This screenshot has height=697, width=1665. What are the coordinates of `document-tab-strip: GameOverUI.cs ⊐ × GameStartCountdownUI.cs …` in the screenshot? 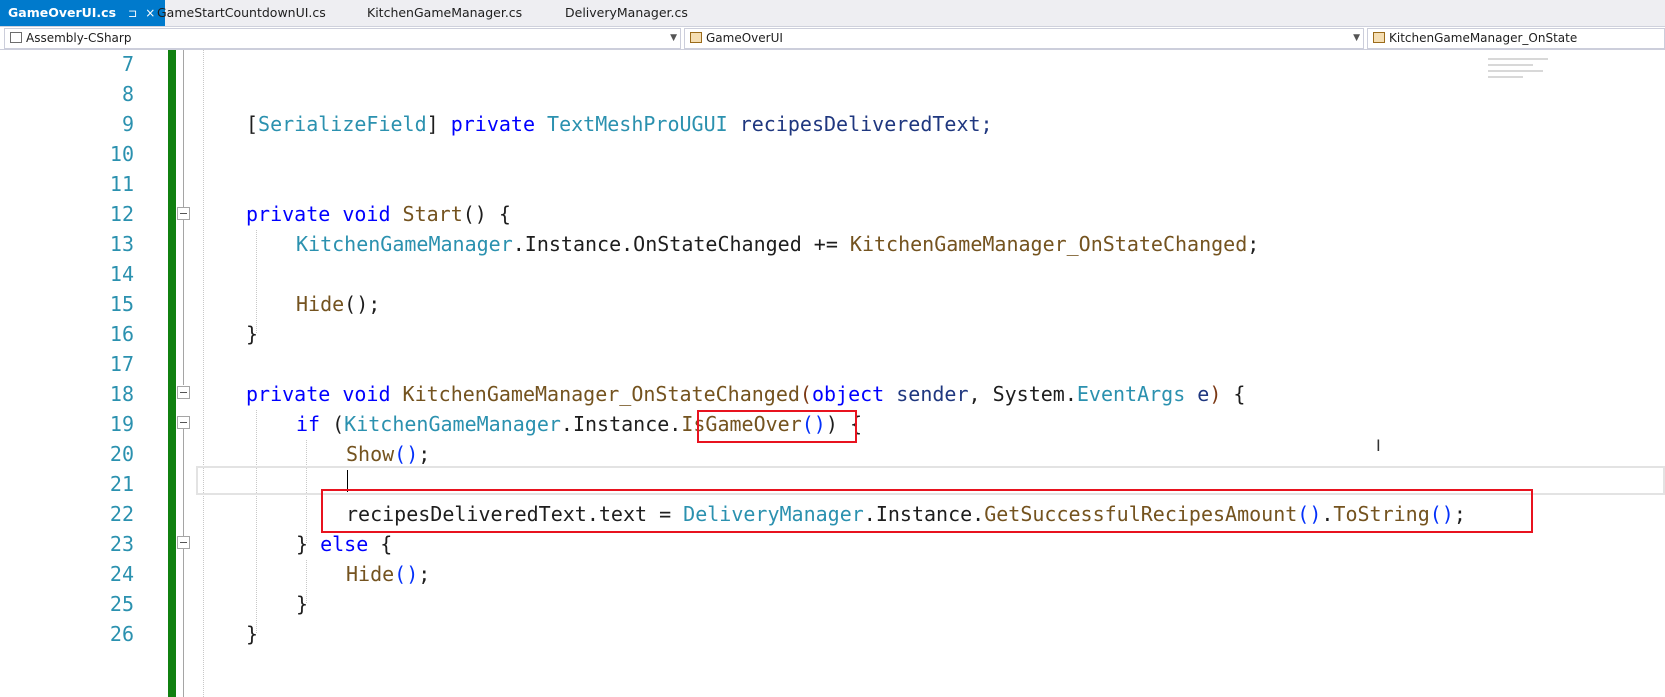 It's located at (832, 13).